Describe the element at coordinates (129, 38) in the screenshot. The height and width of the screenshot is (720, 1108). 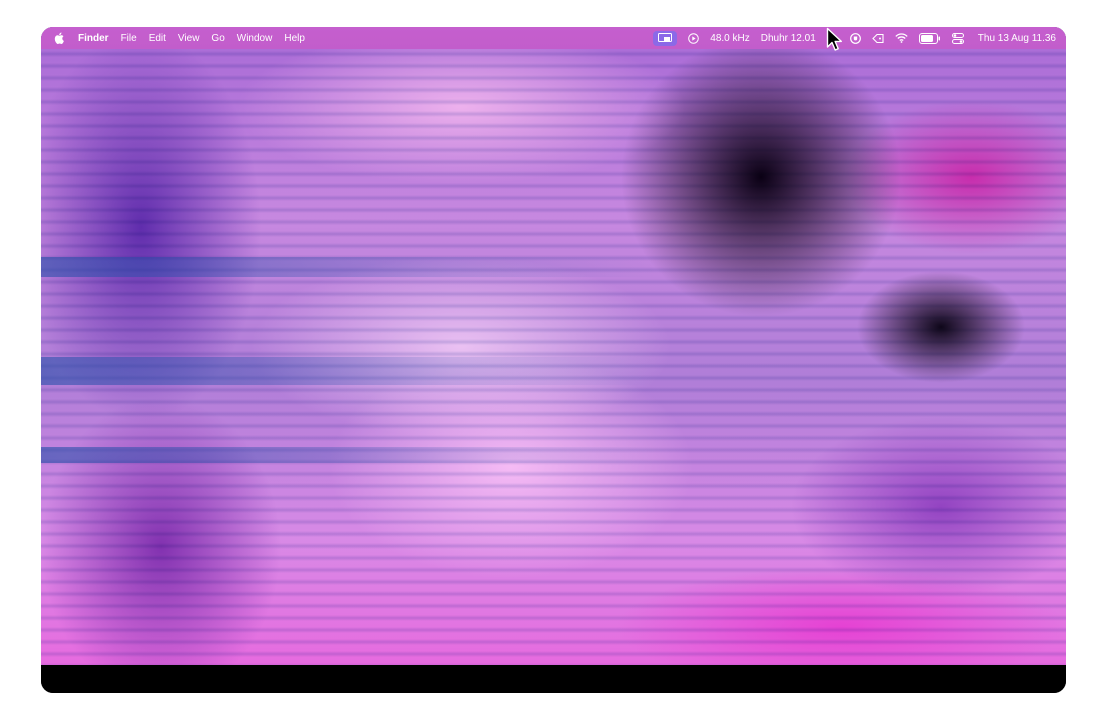
I see `menu-file: File` at that location.